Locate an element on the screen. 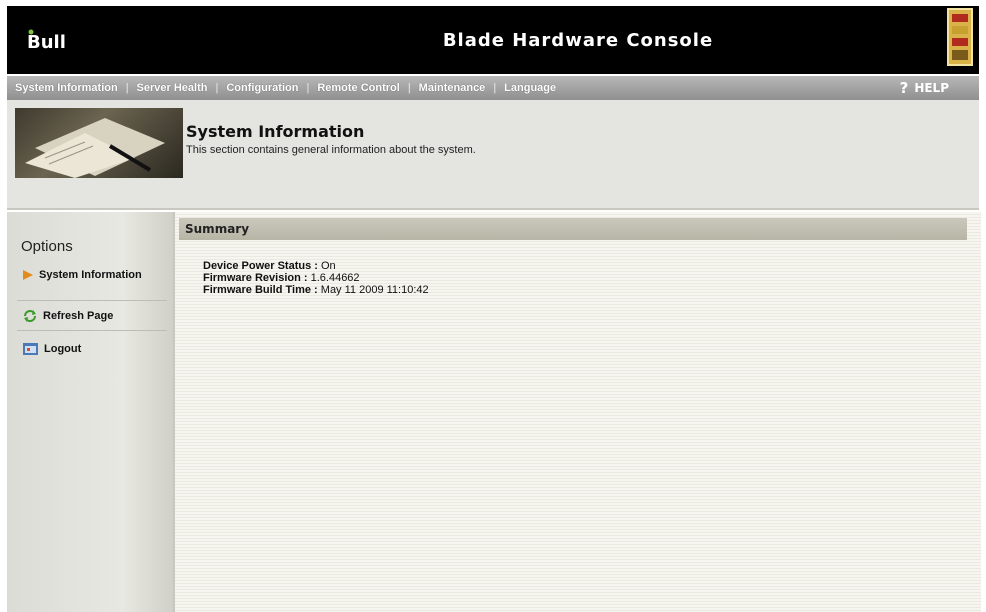  info-row-power-status: Device Power Status : On is located at coordinates (269, 266).